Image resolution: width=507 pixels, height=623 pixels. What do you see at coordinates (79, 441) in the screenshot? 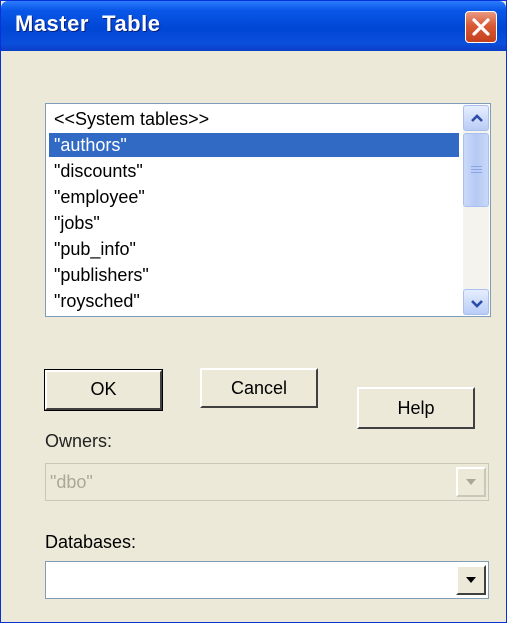
I see `owners-label: Owners:` at bounding box center [79, 441].